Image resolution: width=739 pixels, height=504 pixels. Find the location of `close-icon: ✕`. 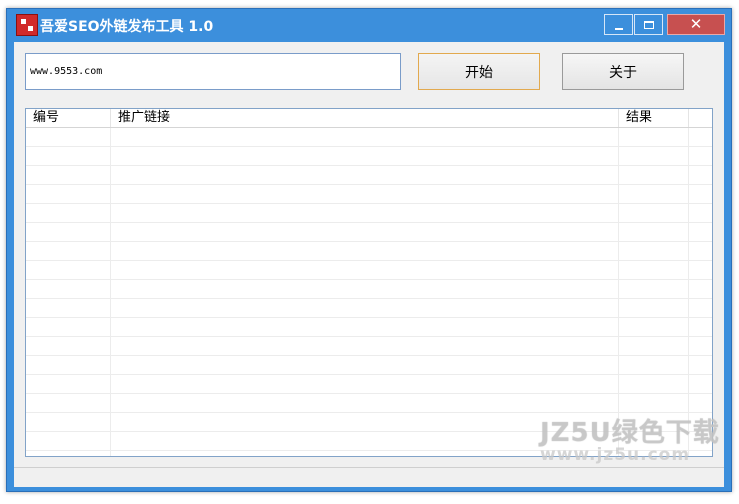

close-icon: ✕ is located at coordinates (696, 24).